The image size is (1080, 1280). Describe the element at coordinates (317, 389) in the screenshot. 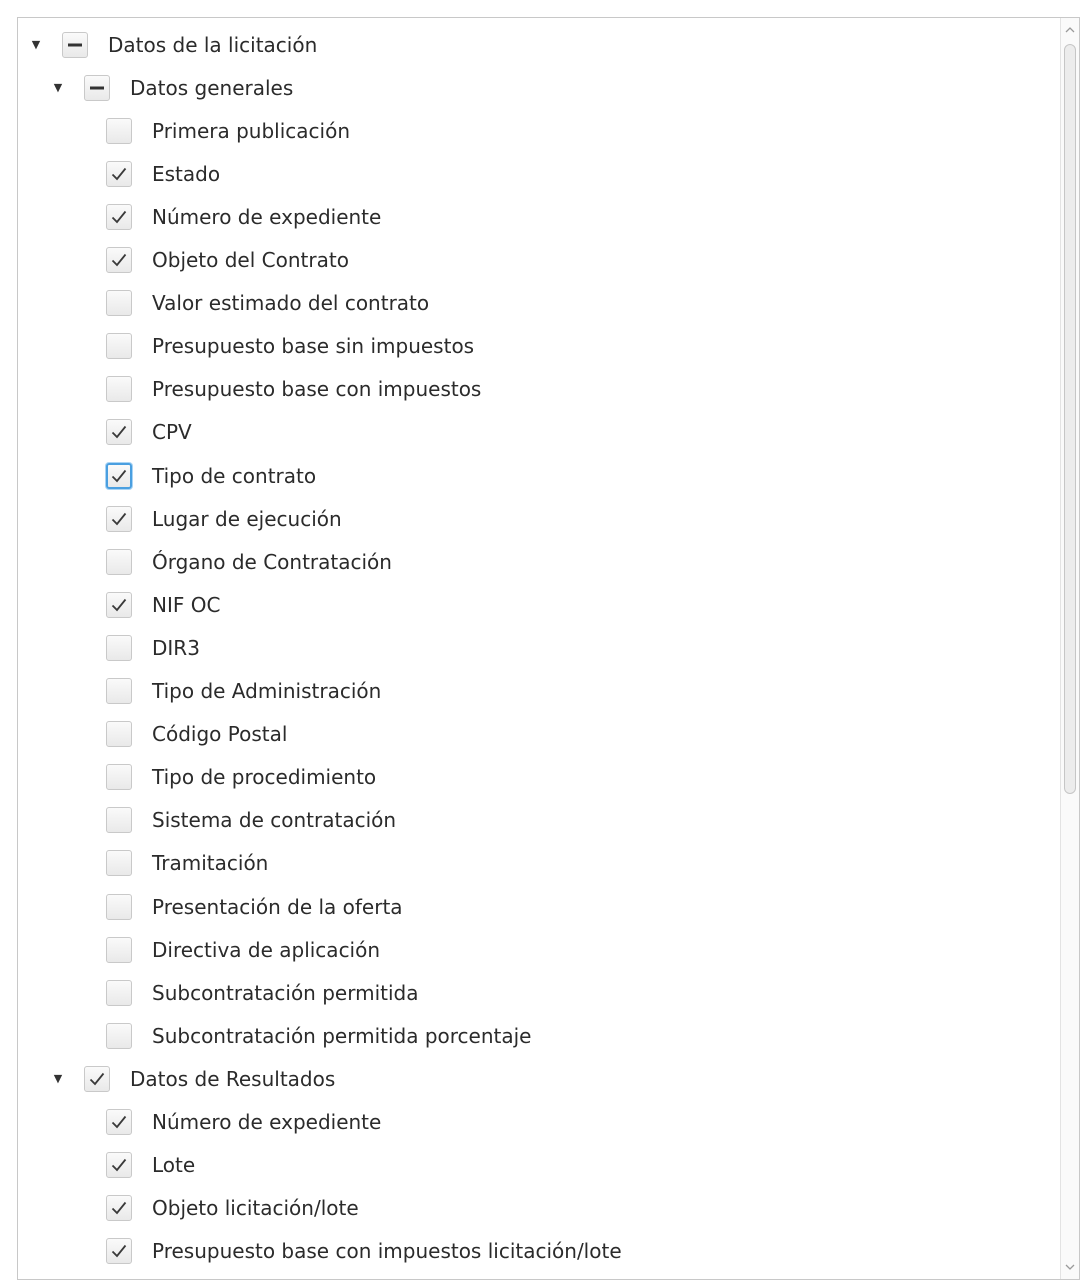

I see `tree-item-label: Presupuesto base con impuestos` at that location.